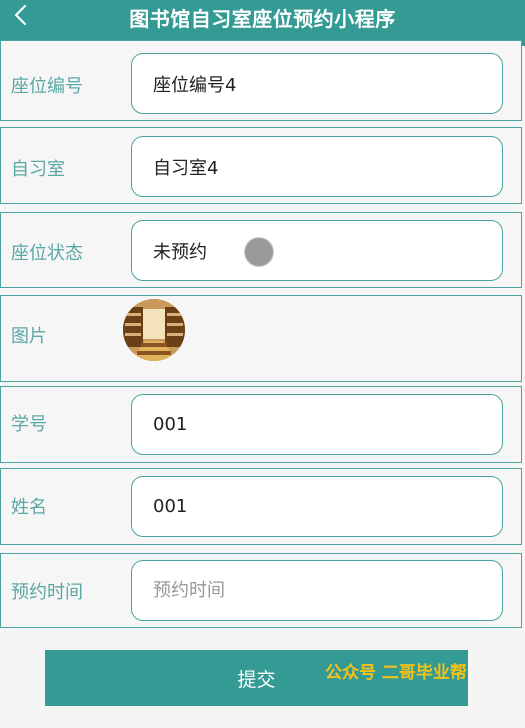 Image resolution: width=525 pixels, height=728 pixels. I want to click on seat-status-field: 未预约, so click(317, 250).